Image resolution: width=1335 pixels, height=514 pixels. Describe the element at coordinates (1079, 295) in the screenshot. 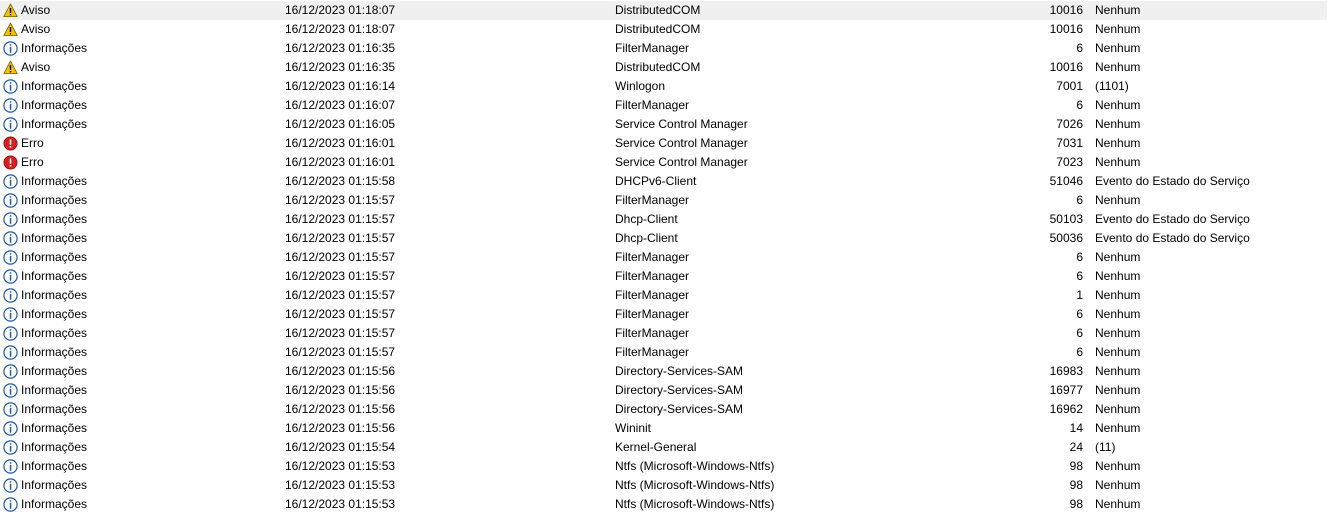

I see `event-id: 1` at that location.